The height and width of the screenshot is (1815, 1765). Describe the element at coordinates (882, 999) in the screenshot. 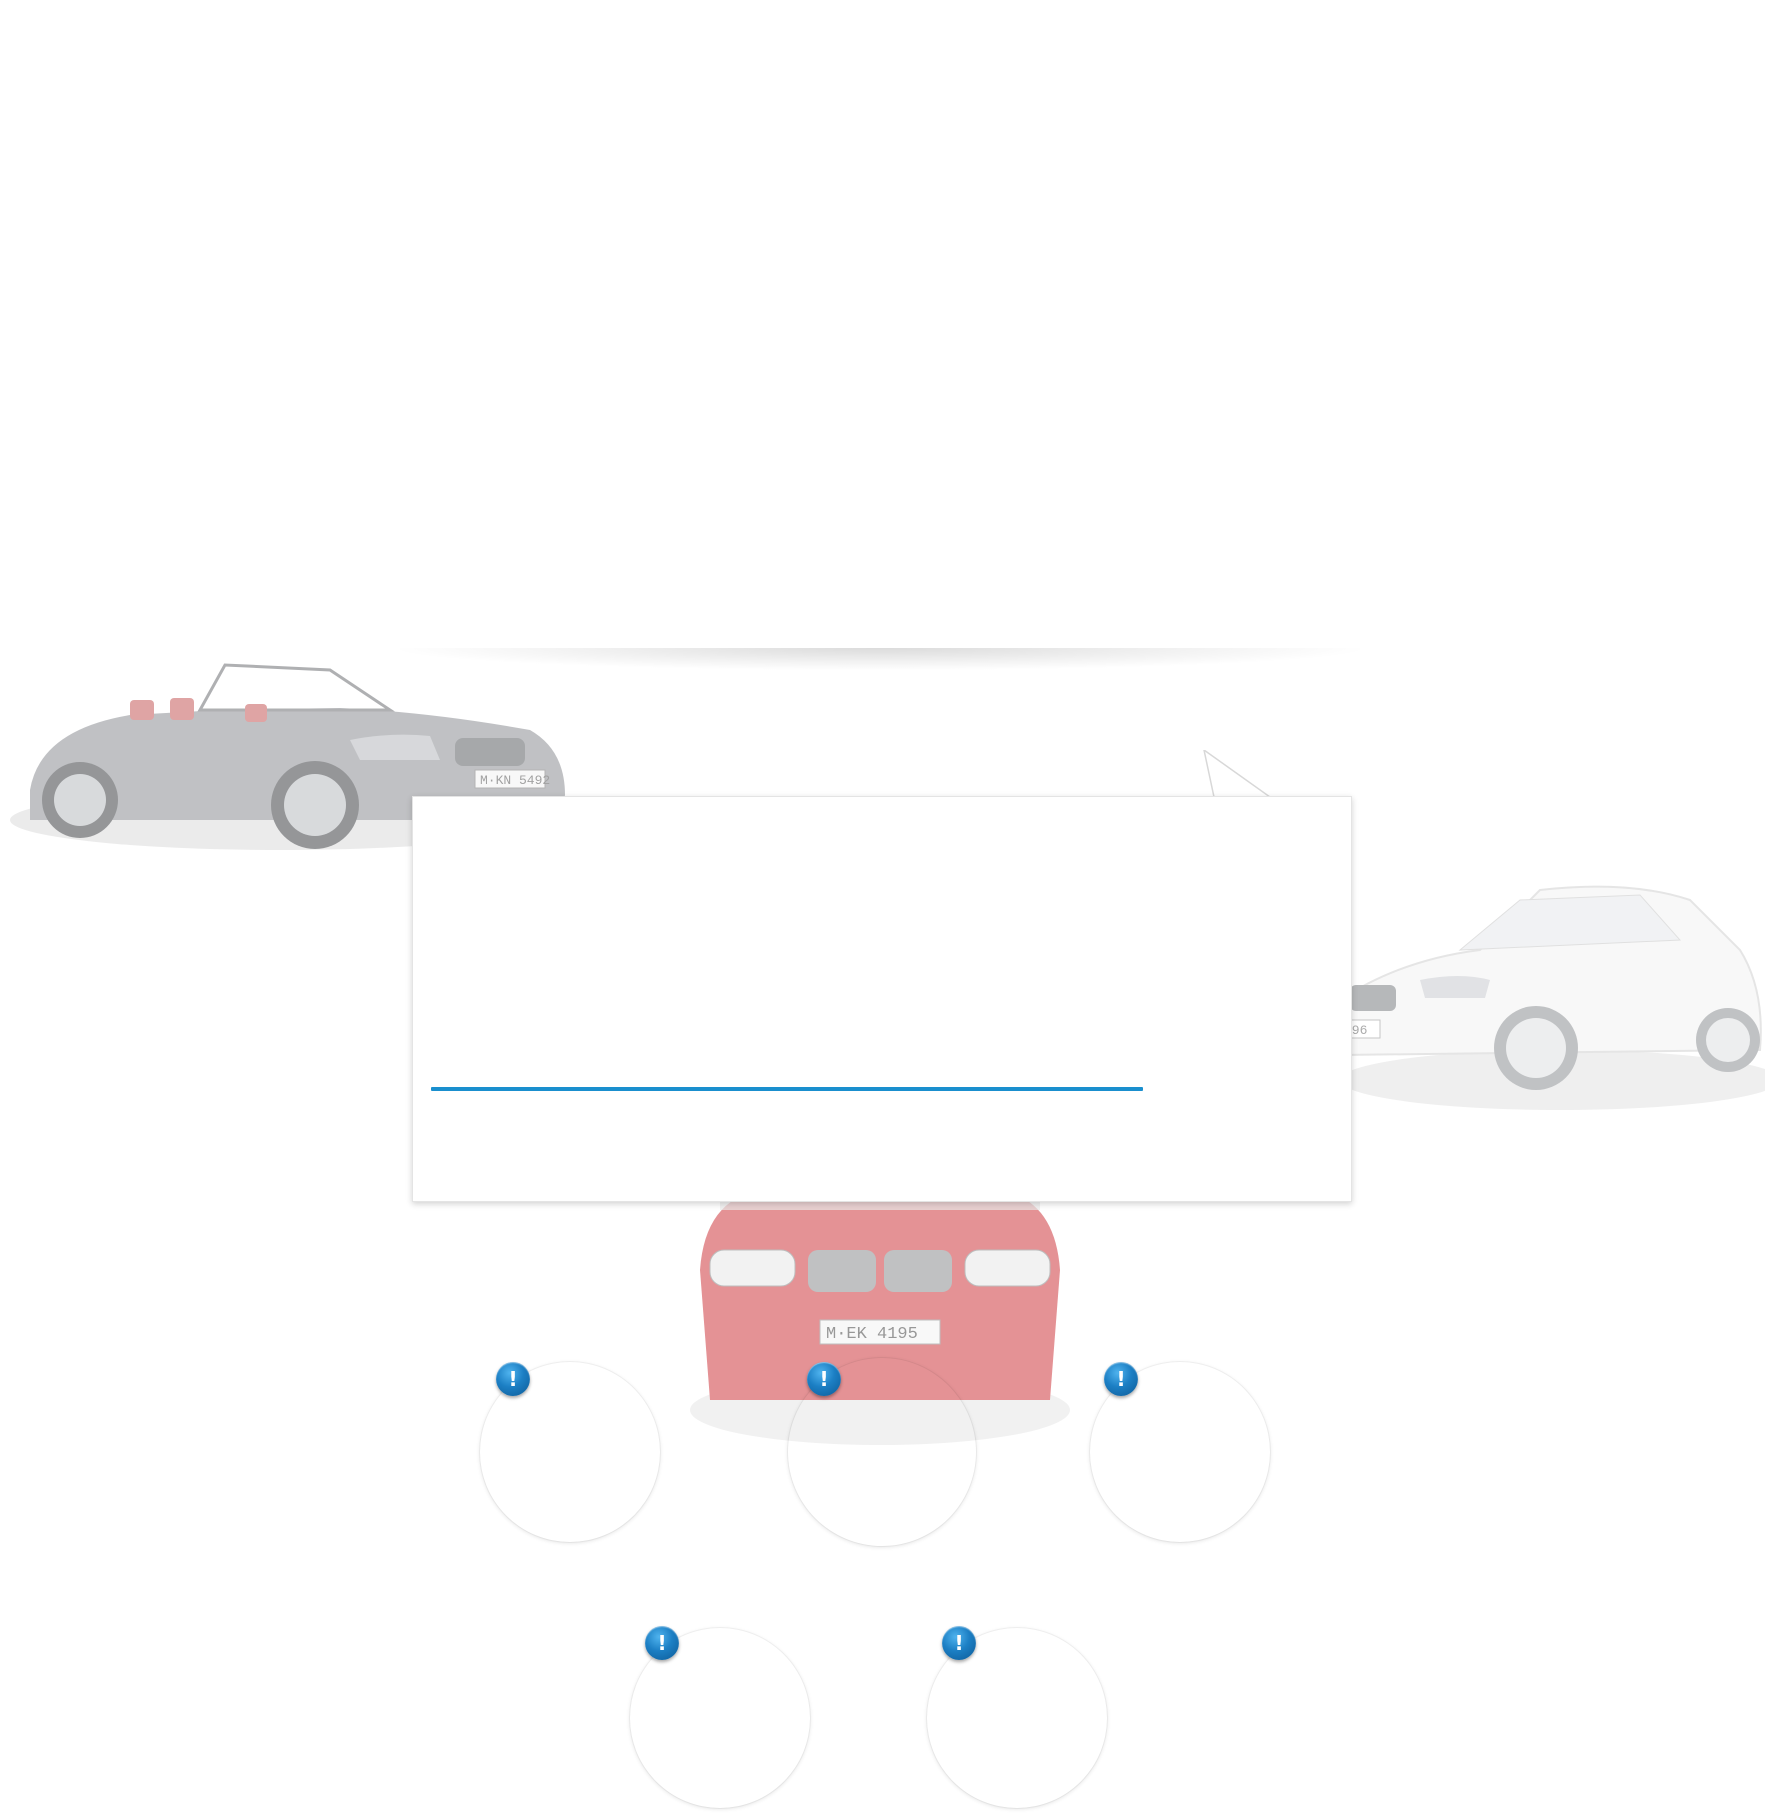

I see `dialog-card` at that location.